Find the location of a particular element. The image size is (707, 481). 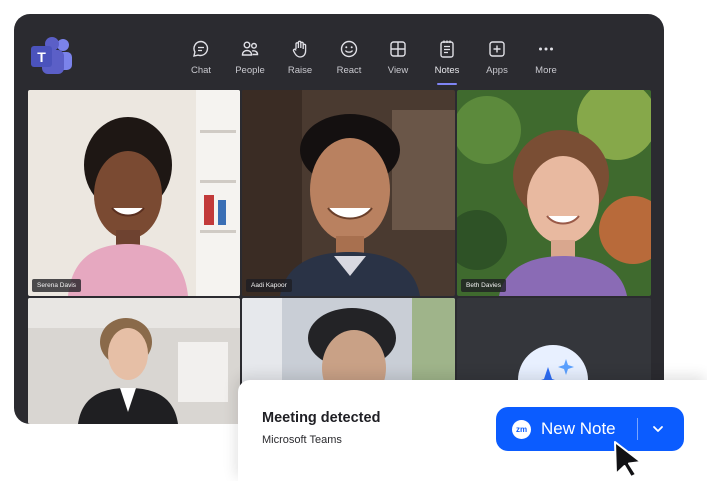

toolbar-view-button: View is located at coordinates (398, 57).